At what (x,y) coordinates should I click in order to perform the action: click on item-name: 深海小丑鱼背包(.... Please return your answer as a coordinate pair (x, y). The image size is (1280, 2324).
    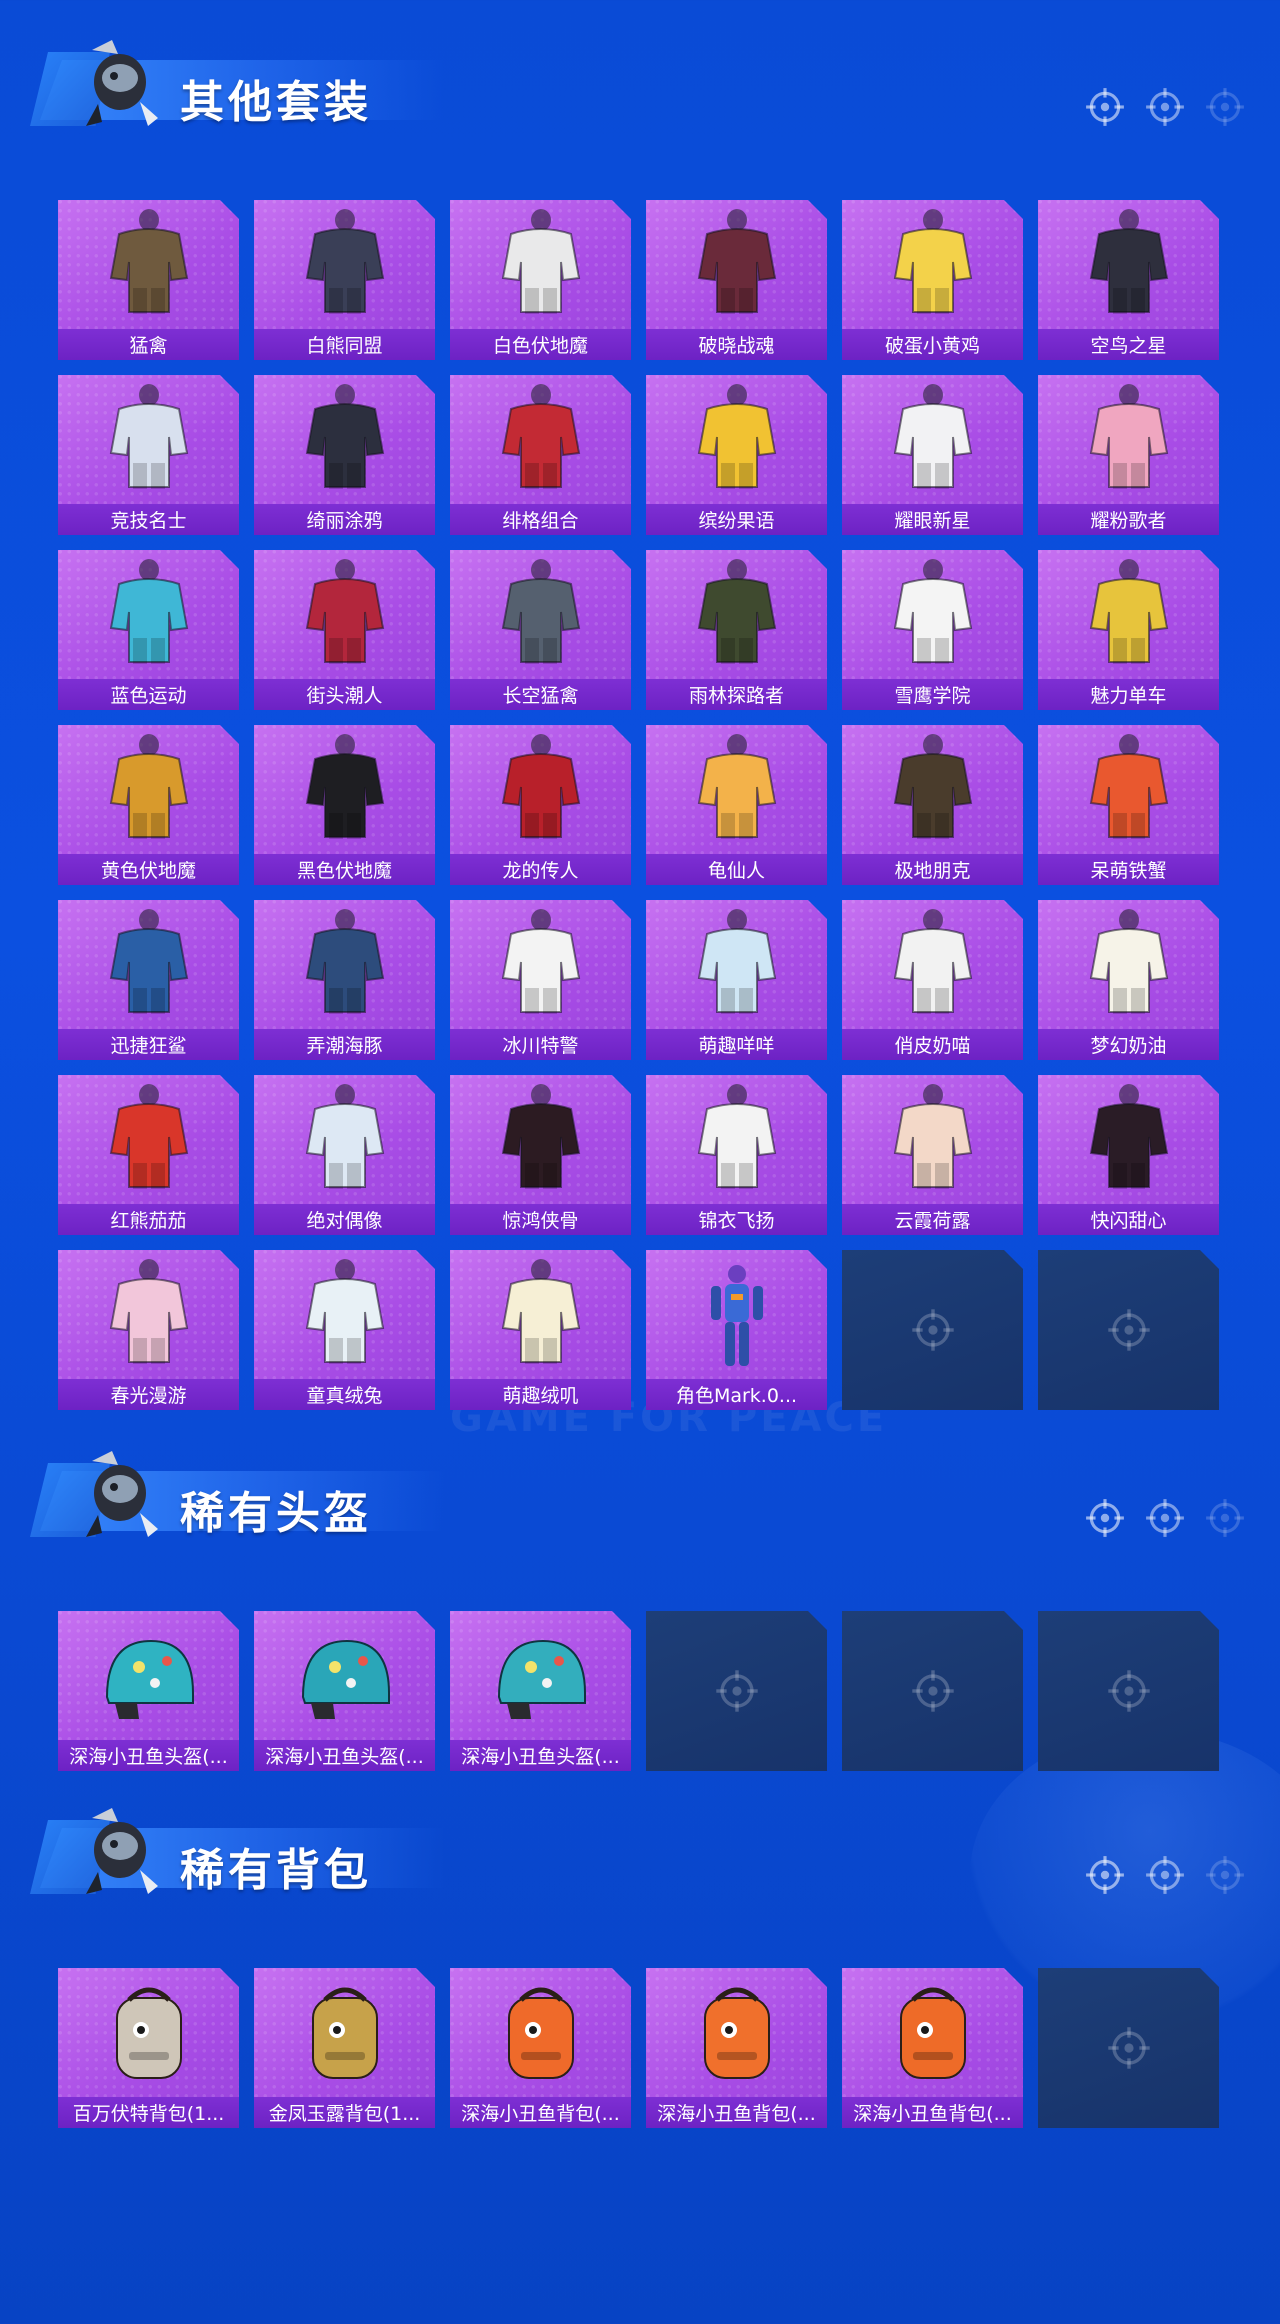
    Looking at the image, I should click on (540, 2114).